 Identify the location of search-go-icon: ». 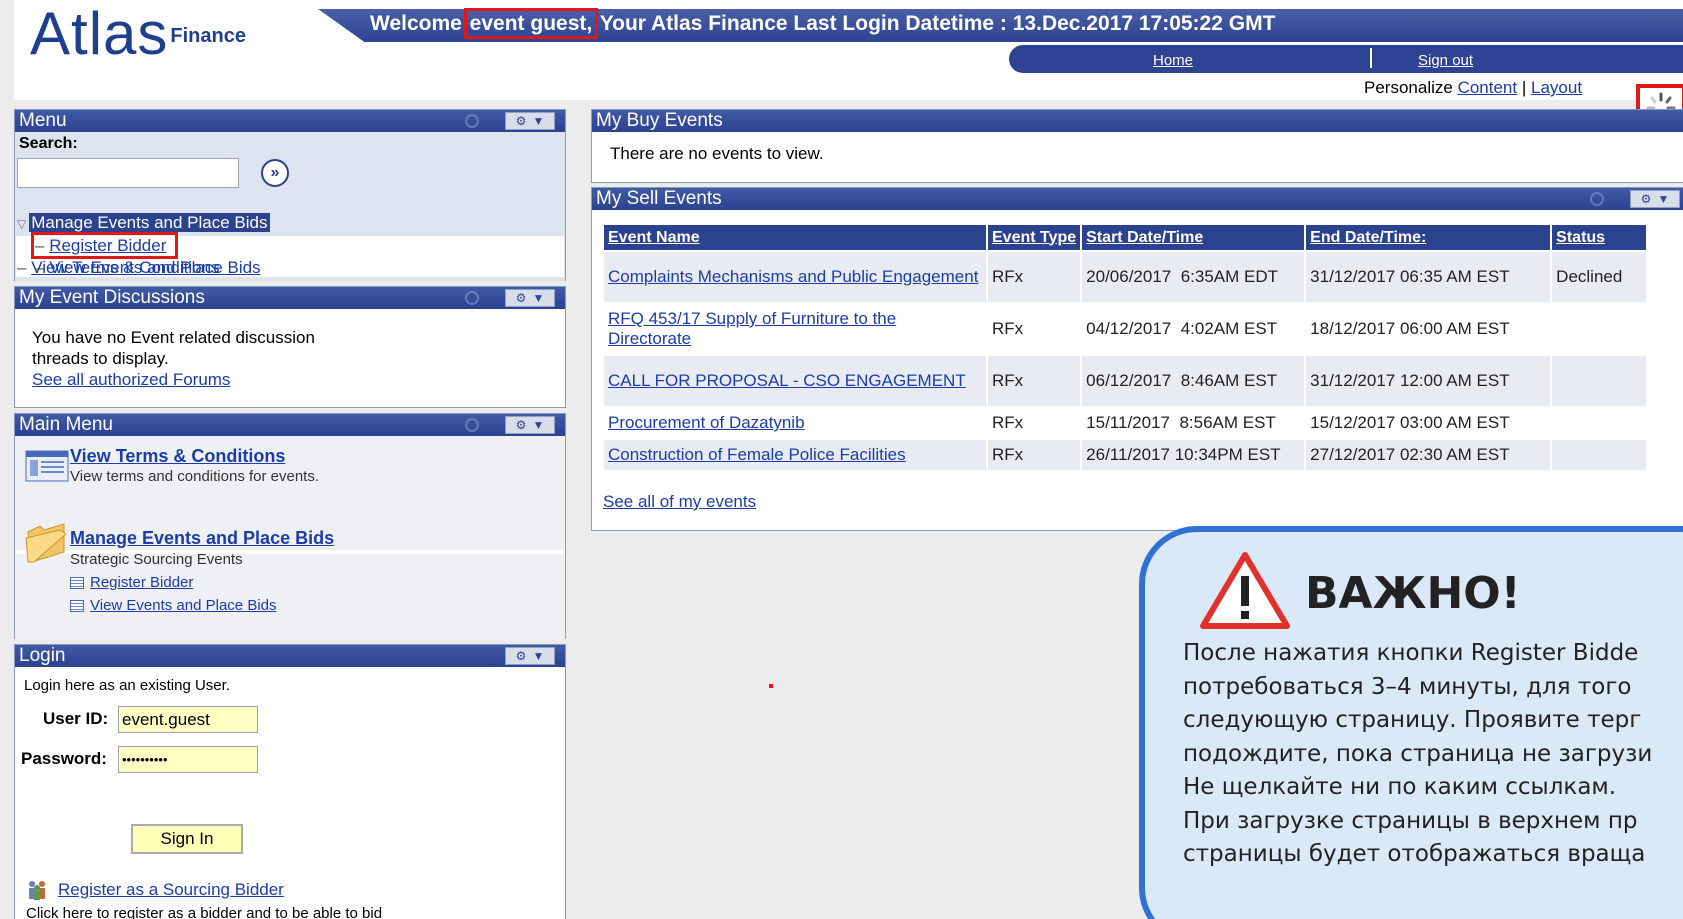
(275, 173).